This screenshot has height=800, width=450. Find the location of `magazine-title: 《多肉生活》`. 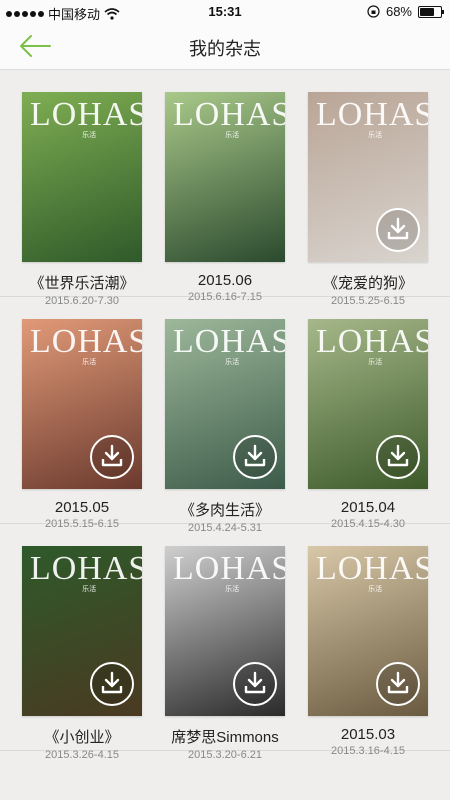

magazine-title: 《多肉生活》 is located at coordinates (224, 510).